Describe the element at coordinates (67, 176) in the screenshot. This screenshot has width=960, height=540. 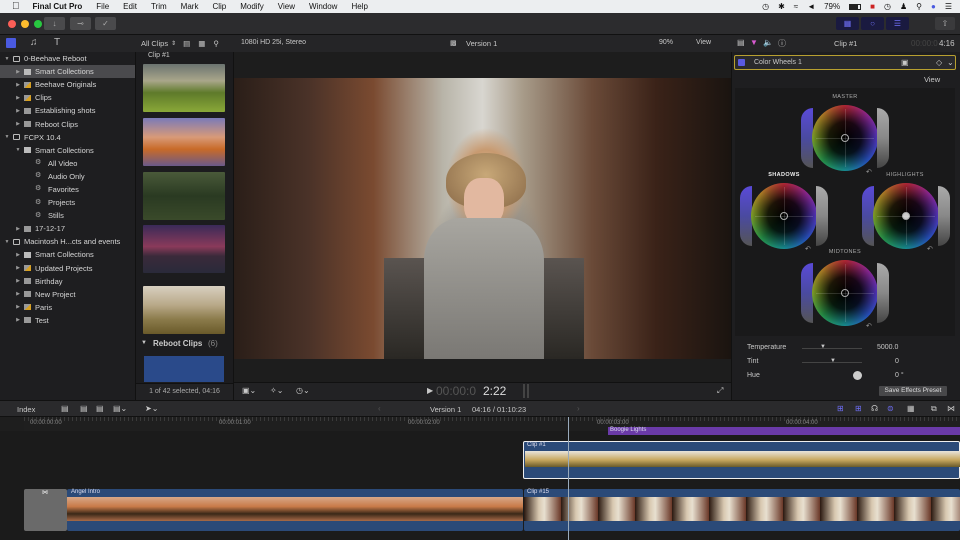
I see `sidebar-item: ⚙ Audio Only` at that location.